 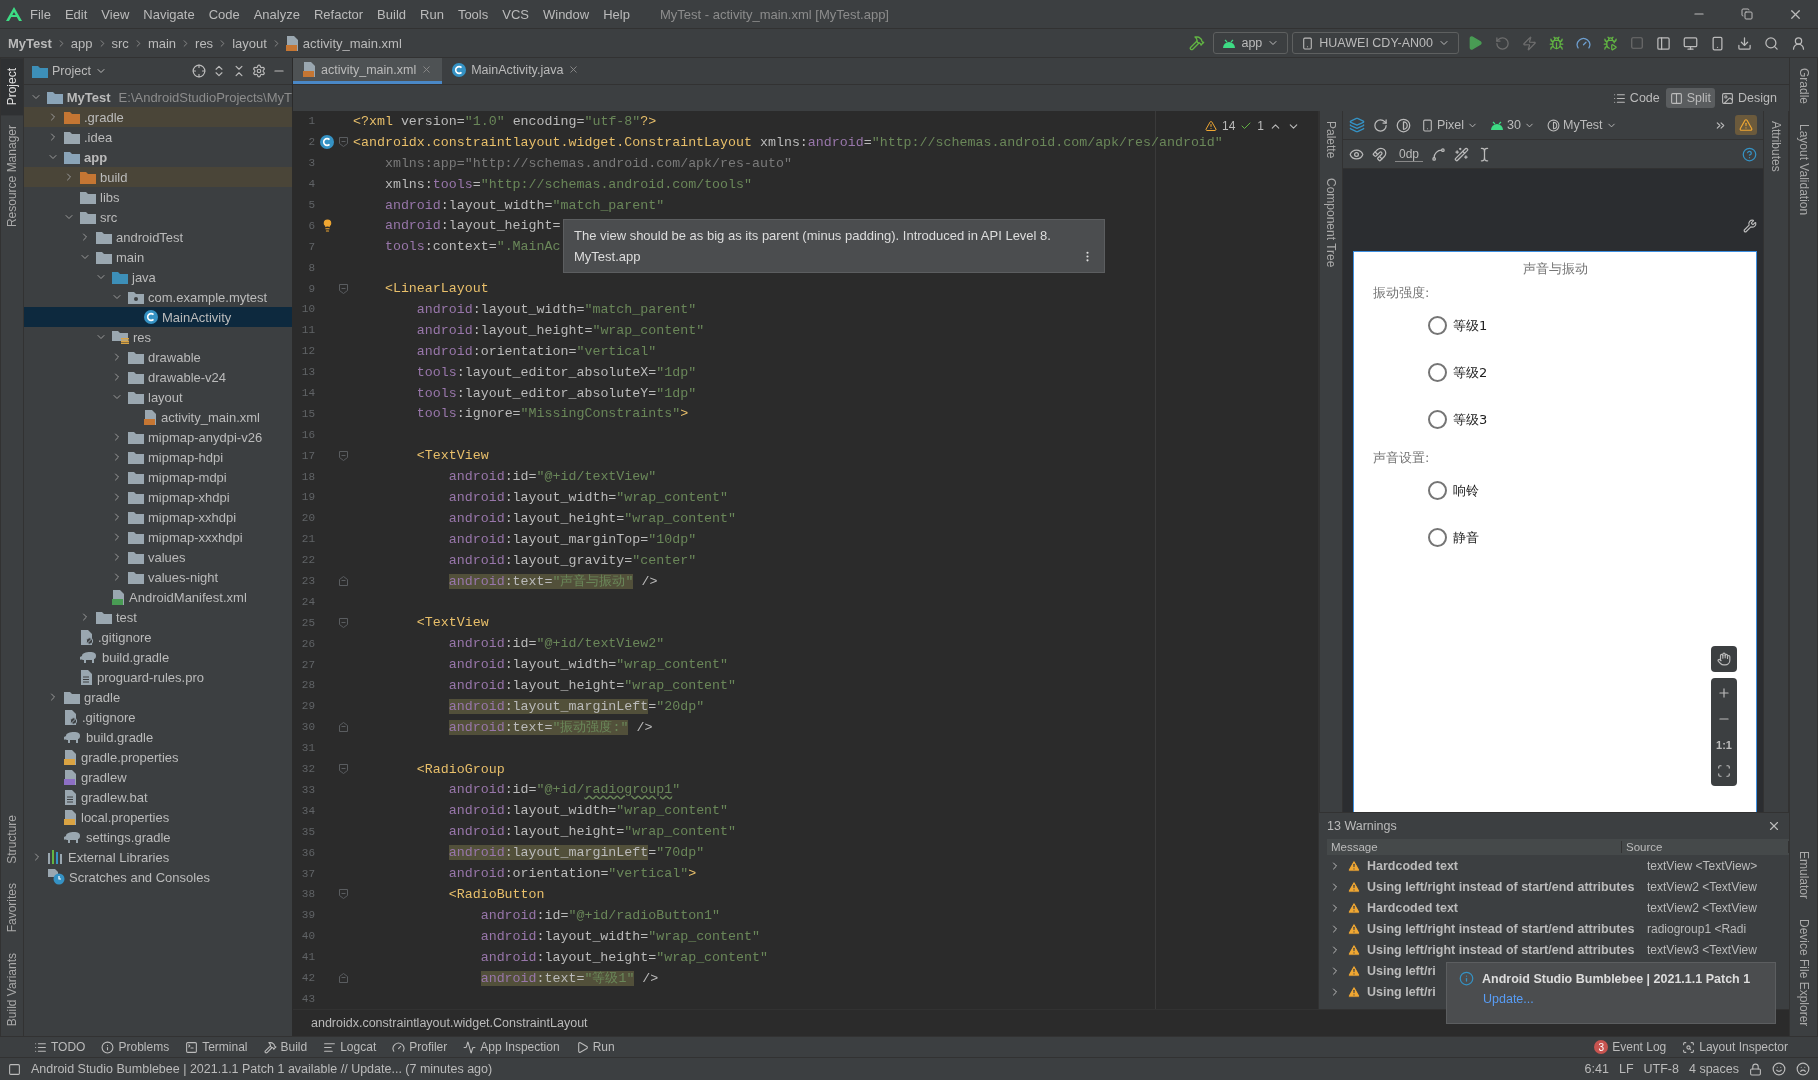 What do you see at coordinates (1379, 154) in the screenshot?
I see `magnet-icon` at bounding box center [1379, 154].